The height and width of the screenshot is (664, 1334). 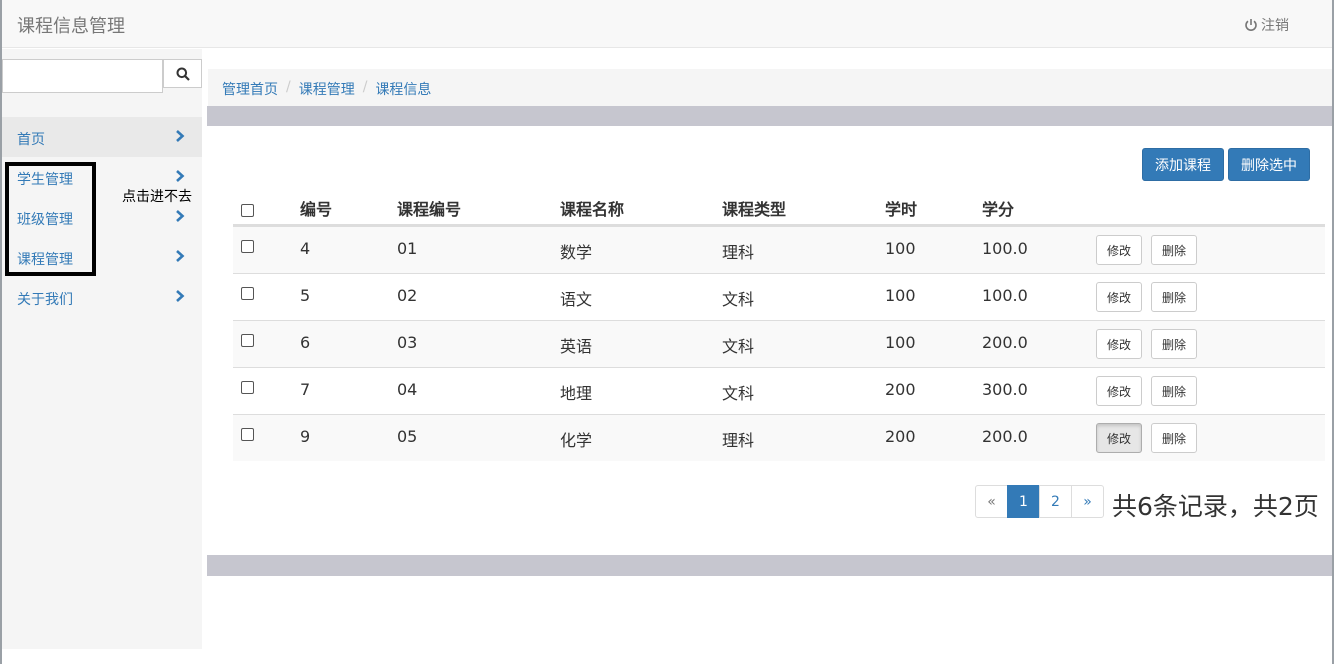 I want to click on column-header-id: 编号, so click(x=316, y=209).